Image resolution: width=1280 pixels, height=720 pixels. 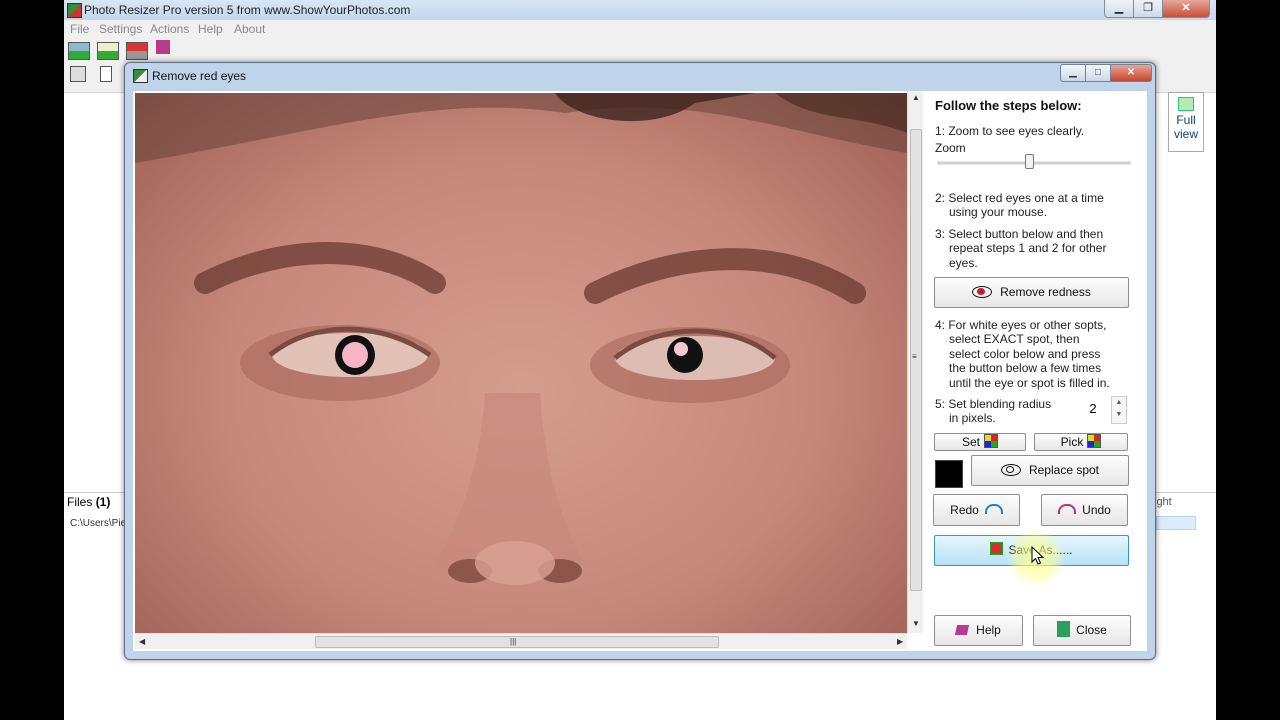 What do you see at coordinates (1010, 131) in the screenshot?
I see `step1-text: 1: Zoom to see eyes clearly.` at bounding box center [1010, 131].